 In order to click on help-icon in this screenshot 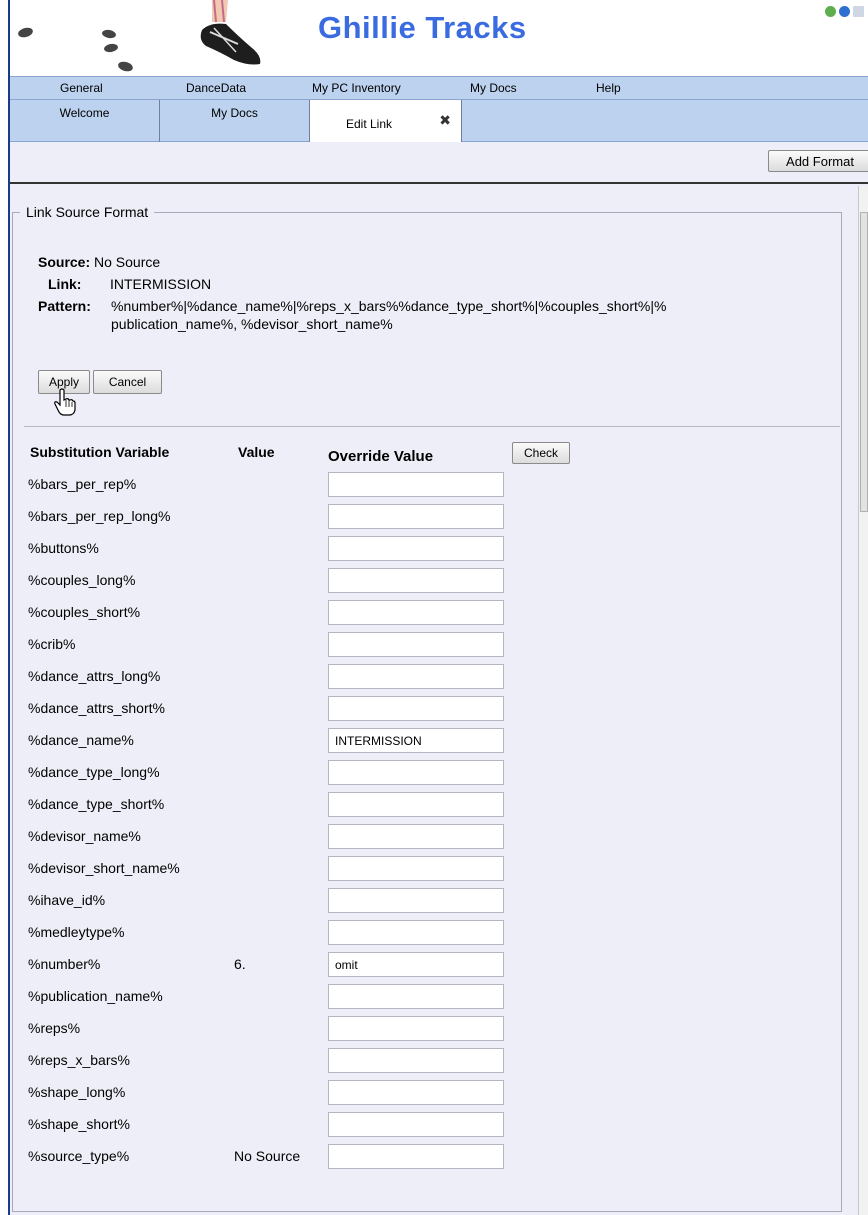, I will do `click(844, 11)`.